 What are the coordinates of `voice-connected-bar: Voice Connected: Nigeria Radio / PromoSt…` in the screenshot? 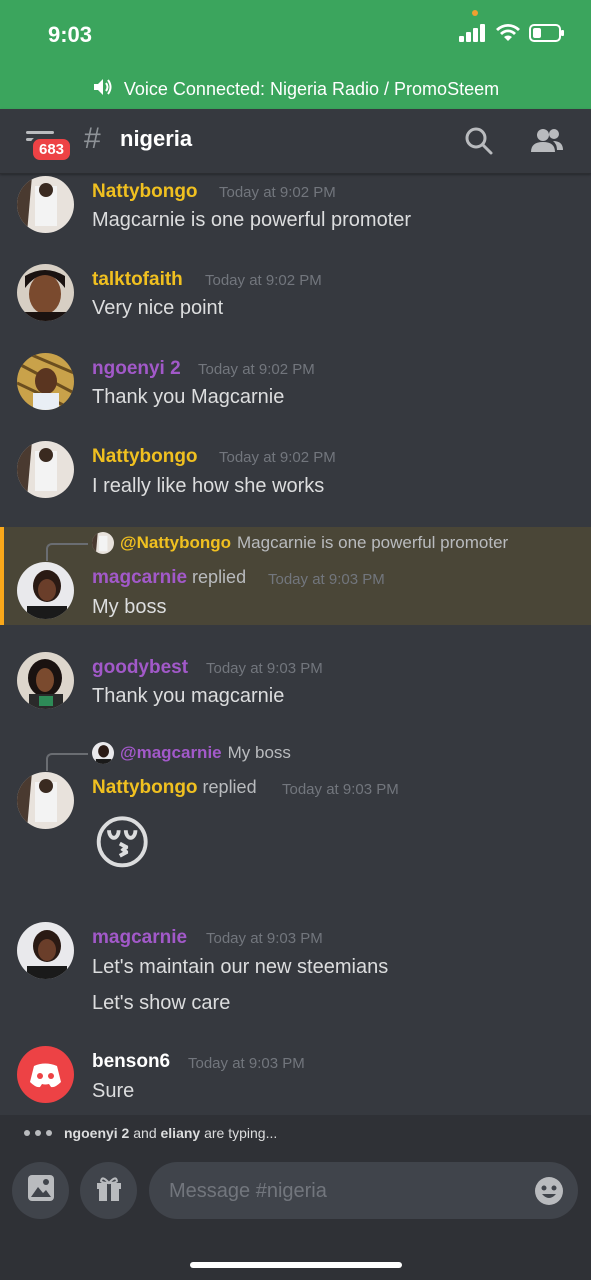 It's located at (295, 89).